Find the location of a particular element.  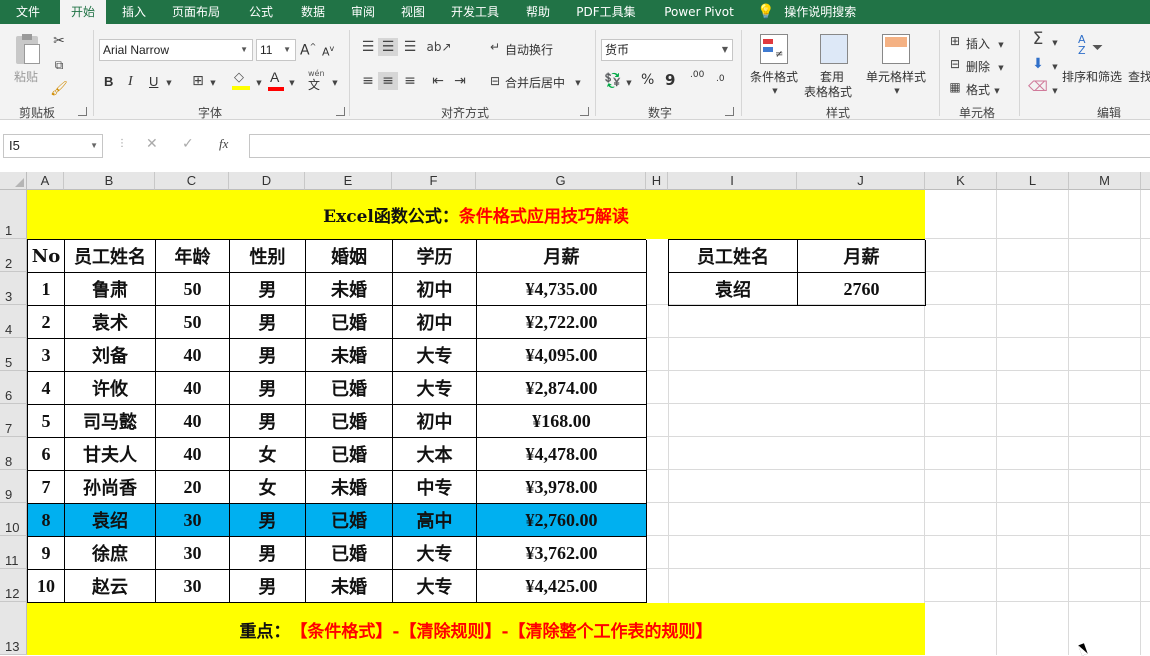

name-box: I5 ▼ is located at coordinates (53, 146).